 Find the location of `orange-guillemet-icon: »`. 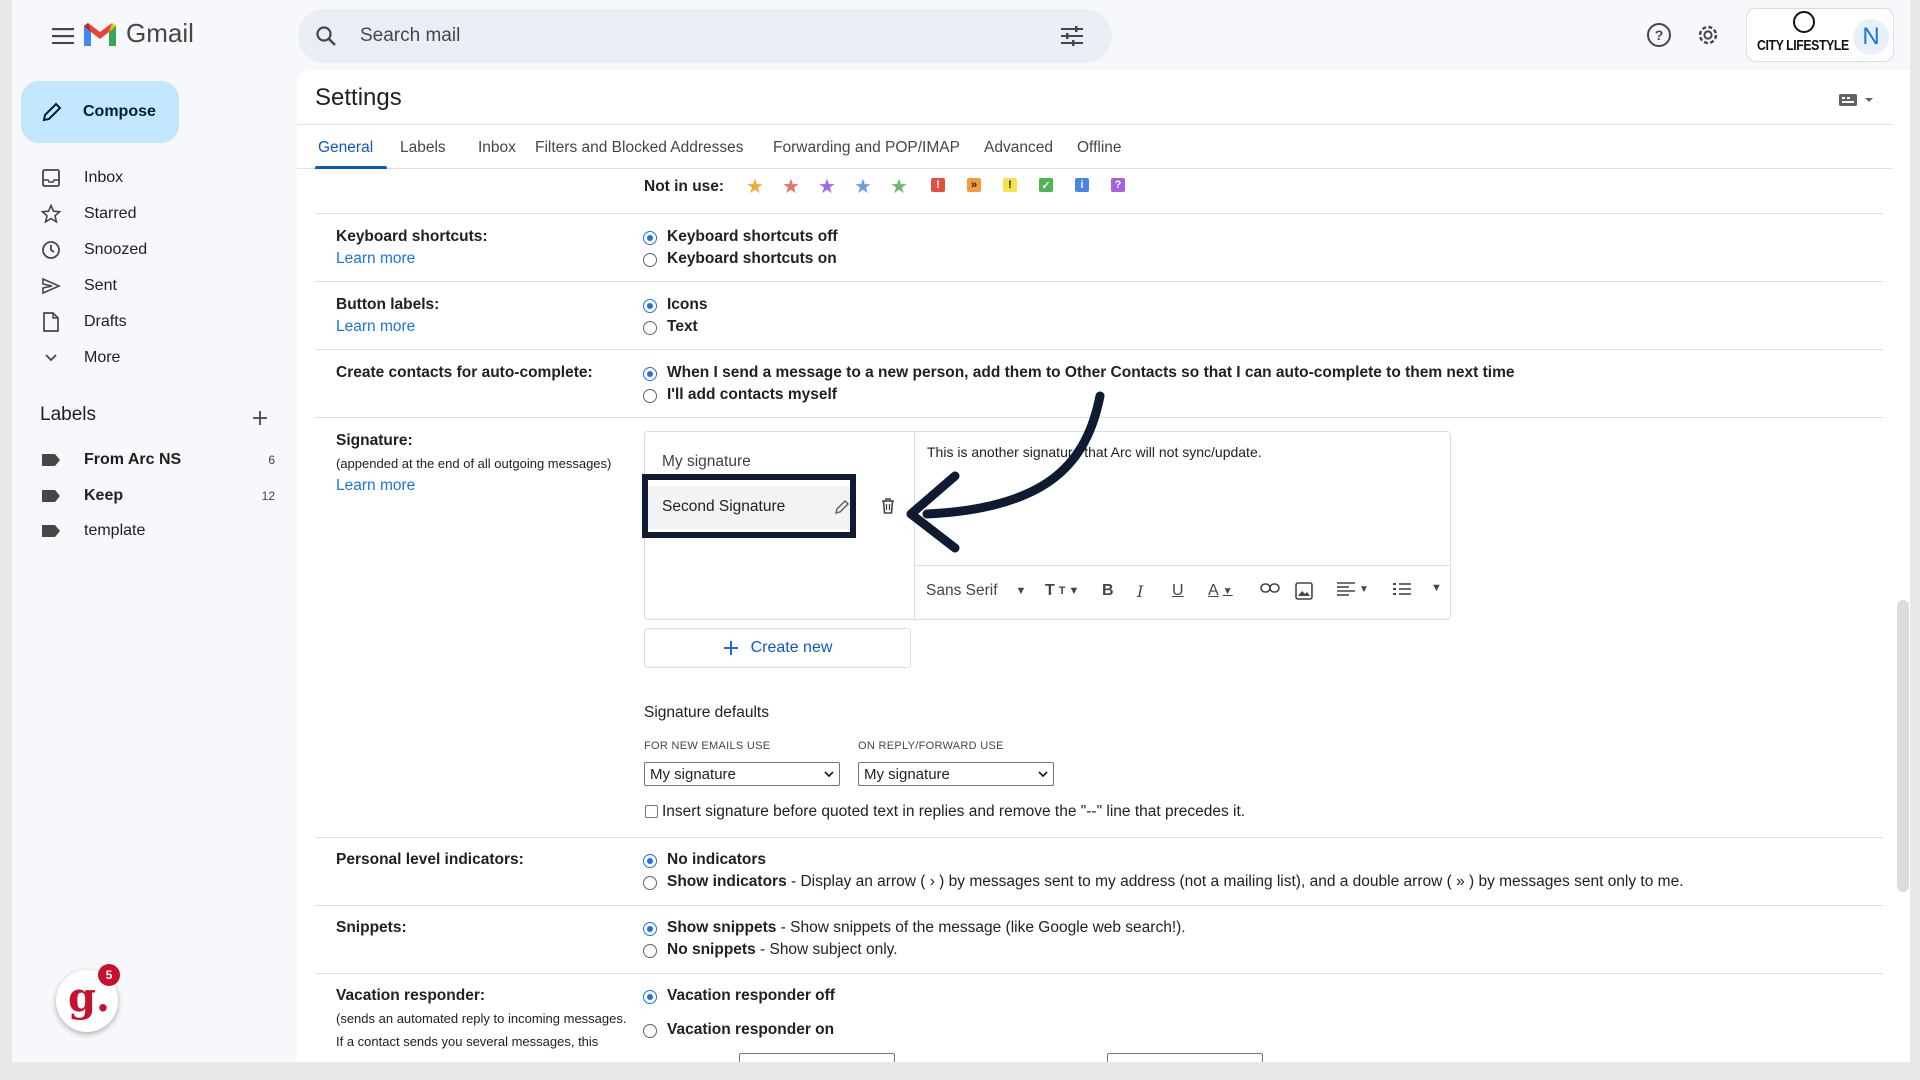

orange-guillemet-icon: » is located at coordinates (974, 185).